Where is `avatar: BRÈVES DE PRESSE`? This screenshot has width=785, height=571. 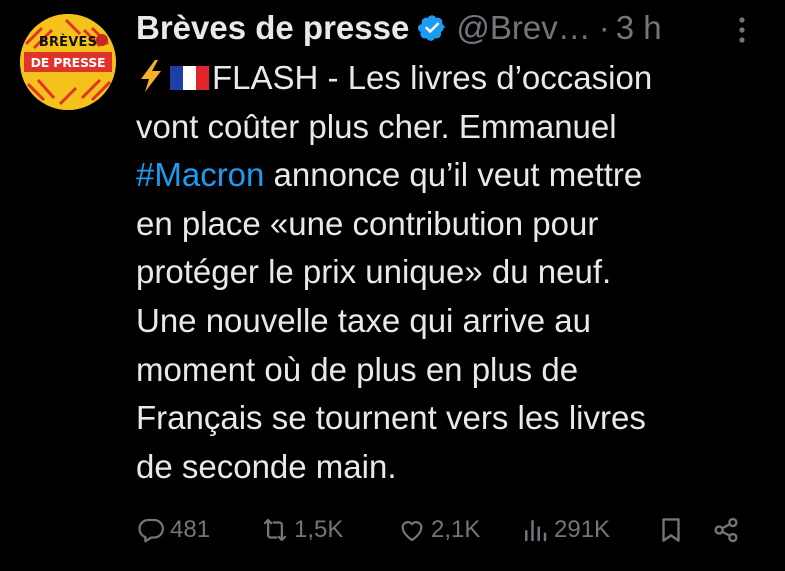
avatar: BRÈVES DE PRESSE is located at coordinates (68, 62).